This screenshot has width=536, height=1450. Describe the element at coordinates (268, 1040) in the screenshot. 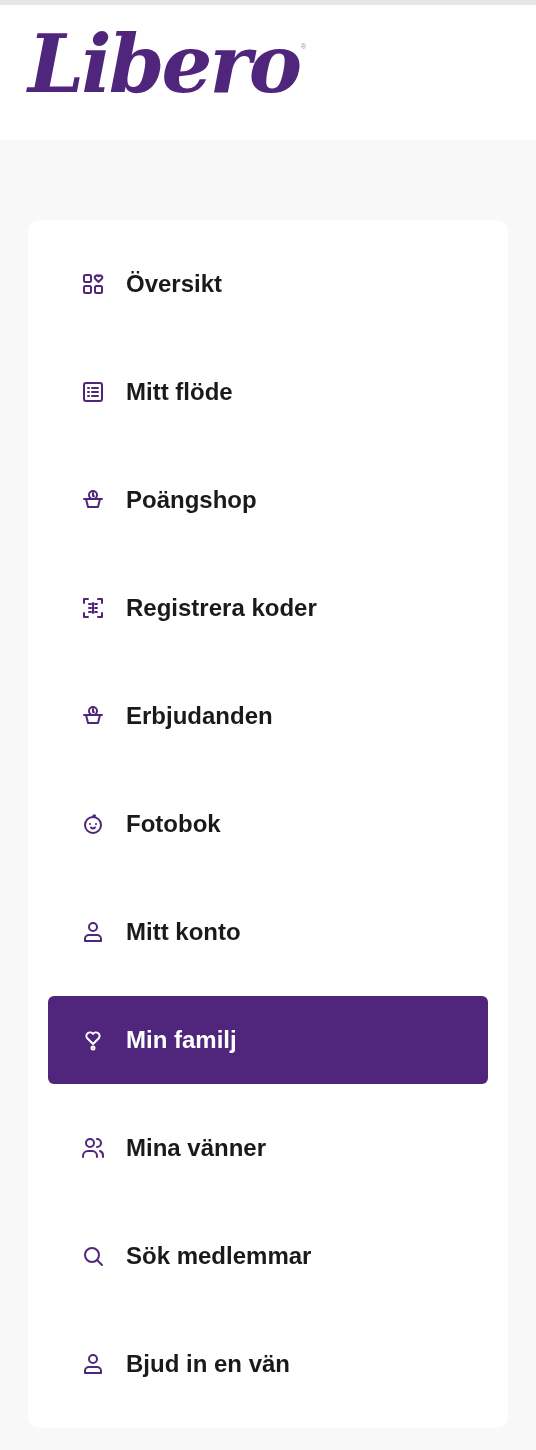

I see `menu-item: Min familj` at that location.